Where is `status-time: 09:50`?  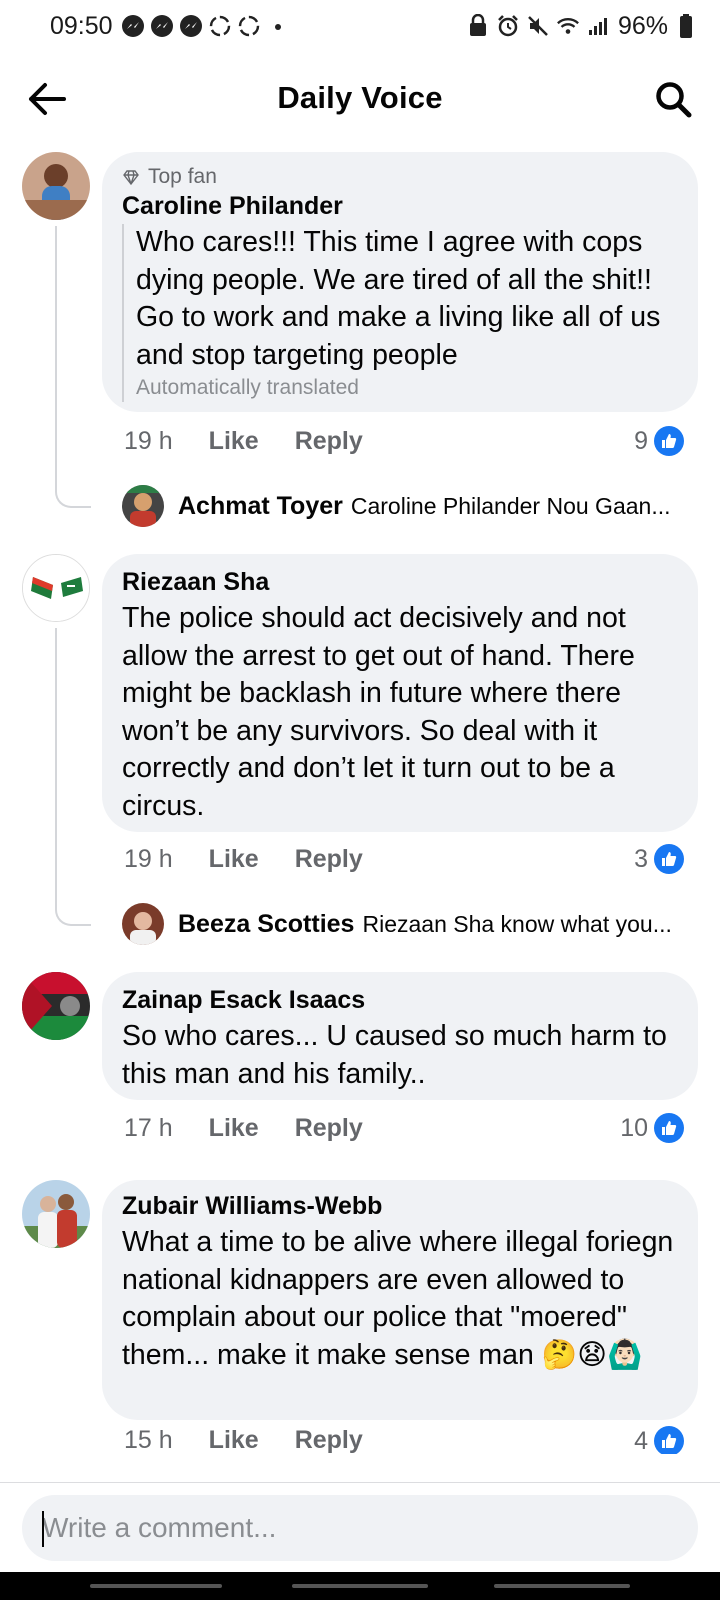
status-time: 09:50 is located at coordinates (81, 25).